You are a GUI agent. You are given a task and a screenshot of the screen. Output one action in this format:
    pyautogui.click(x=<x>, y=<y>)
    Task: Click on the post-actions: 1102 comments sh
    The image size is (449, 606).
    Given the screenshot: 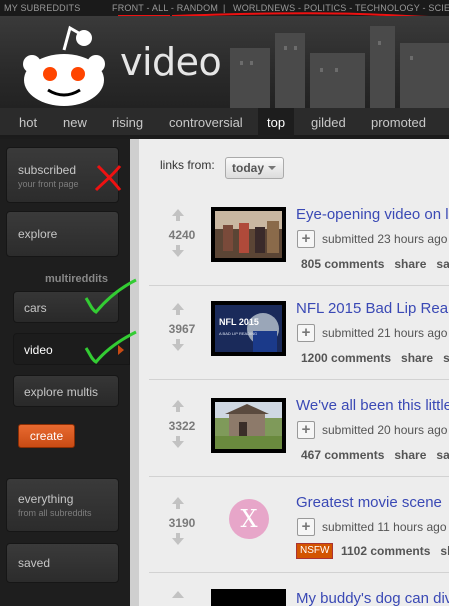 What is the action you would take?
    pyautogui.click(x=395, y=551)
    